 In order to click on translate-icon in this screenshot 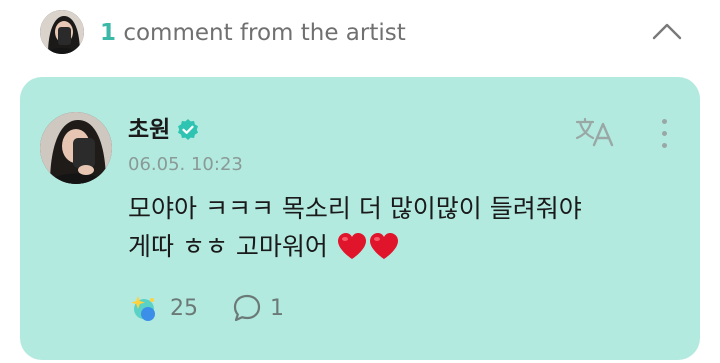, I will do `click(594, 132)`.